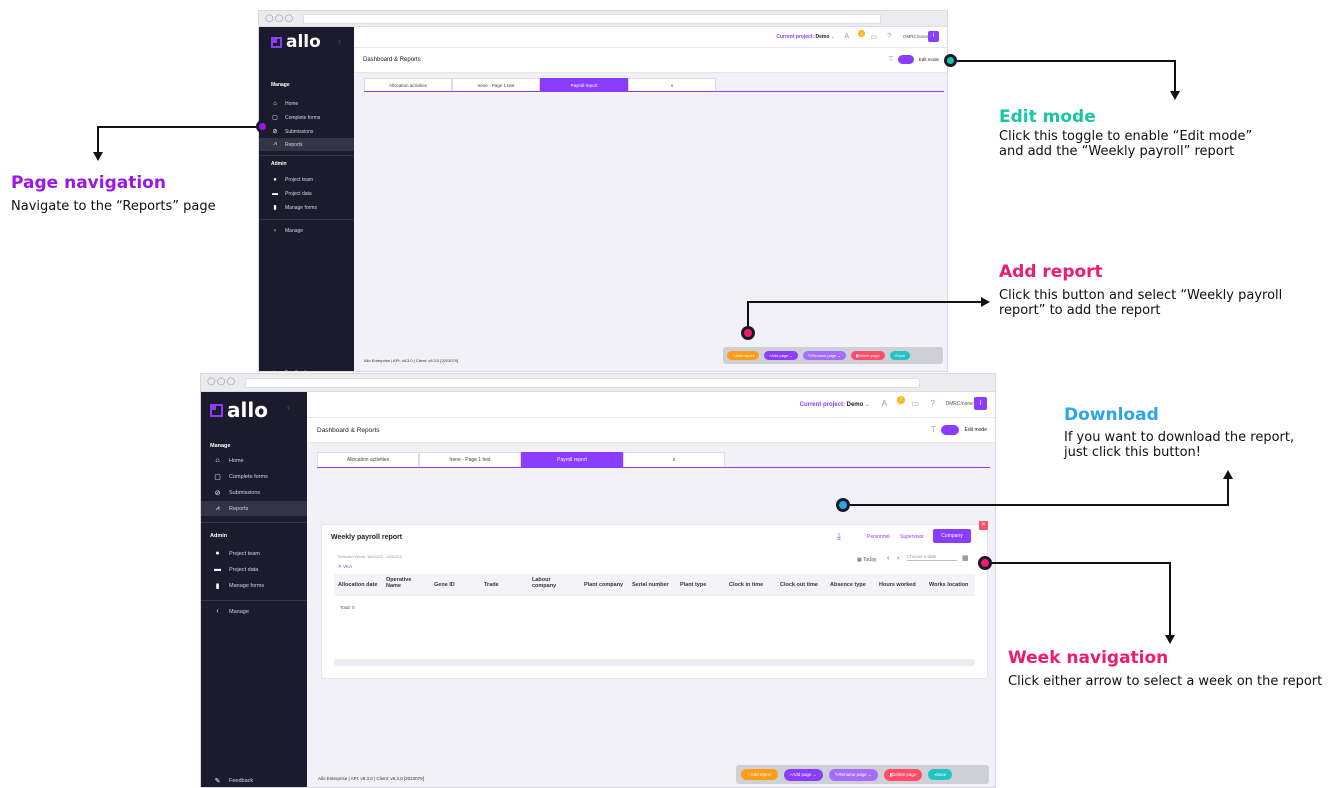 The height and width of the screenshot is (788, 1329). I want to click on arrow-download, so click(1228, 474).